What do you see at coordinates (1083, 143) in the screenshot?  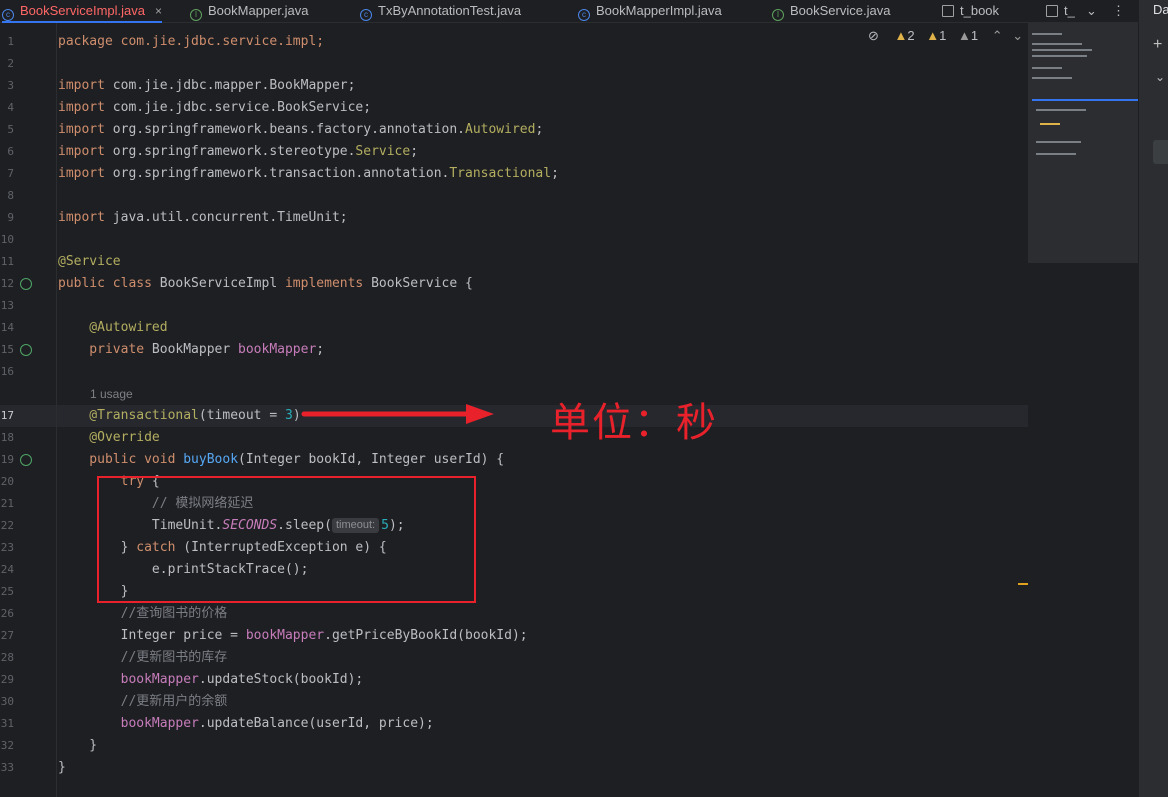 I see `code-minimap` at bounding box center [1083, 143].